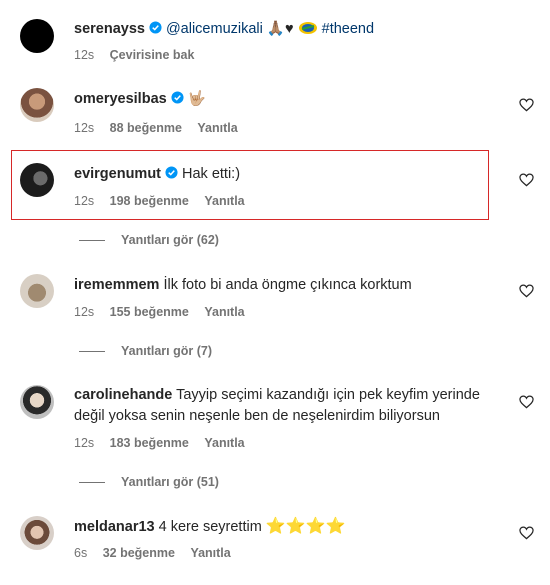  I want to click on highlight-box, so click(250, 185).